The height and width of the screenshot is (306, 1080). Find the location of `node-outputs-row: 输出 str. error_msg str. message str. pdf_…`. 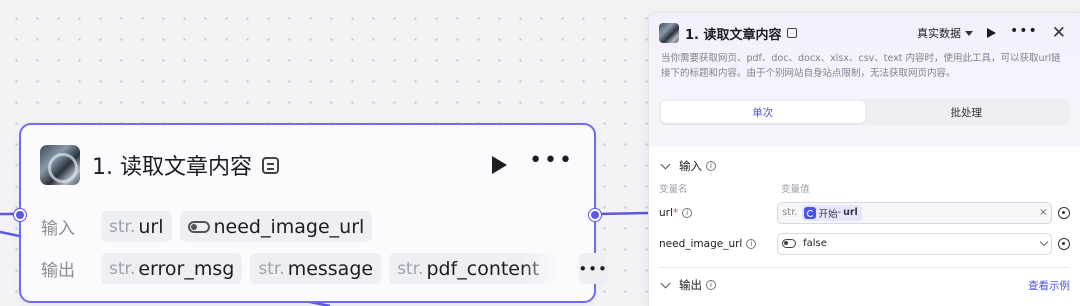

node-outputs-row: 输出 str. error_msg str. message str. pdf_… is located at coordinates (324, 268).